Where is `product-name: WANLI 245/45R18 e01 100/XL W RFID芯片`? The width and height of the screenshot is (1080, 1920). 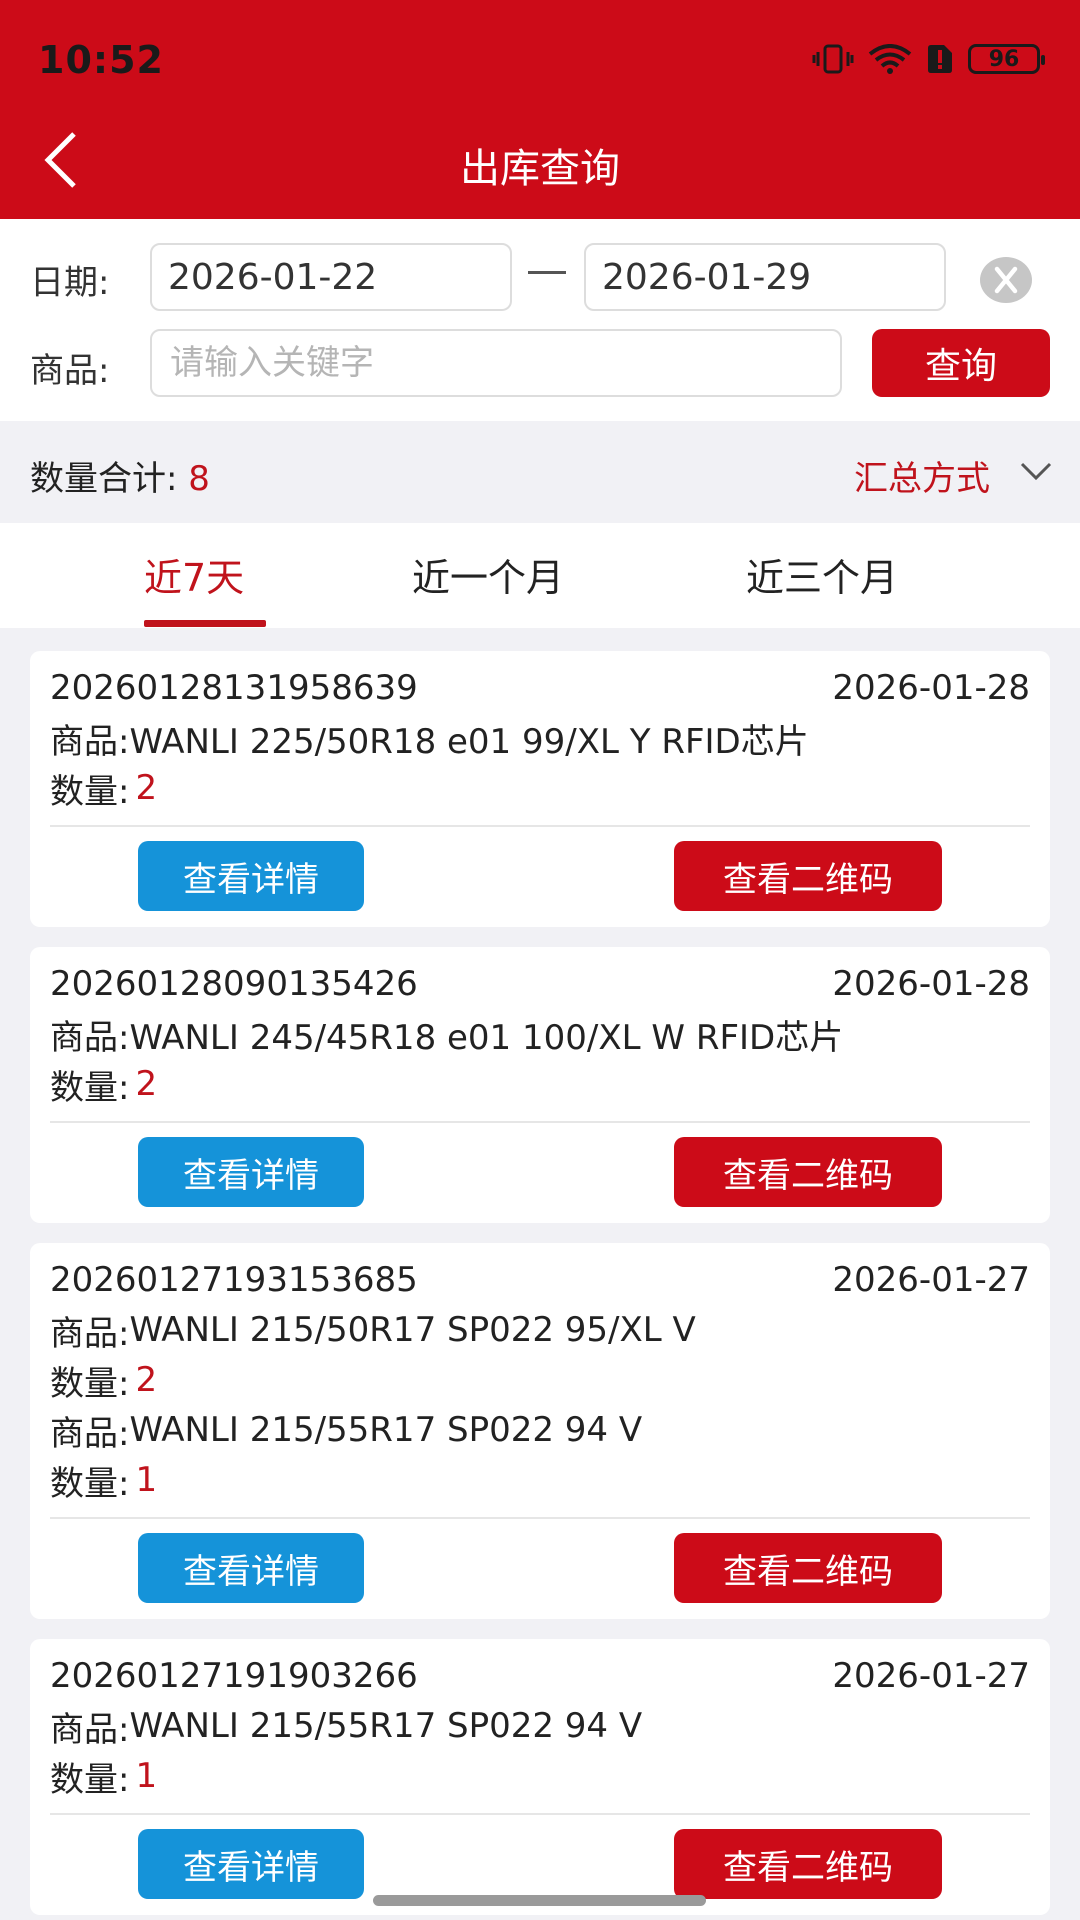 product-name: WANLI 245/45R18 e01 100/XL W RFID芯片 is located at coordinates (486, 1037).